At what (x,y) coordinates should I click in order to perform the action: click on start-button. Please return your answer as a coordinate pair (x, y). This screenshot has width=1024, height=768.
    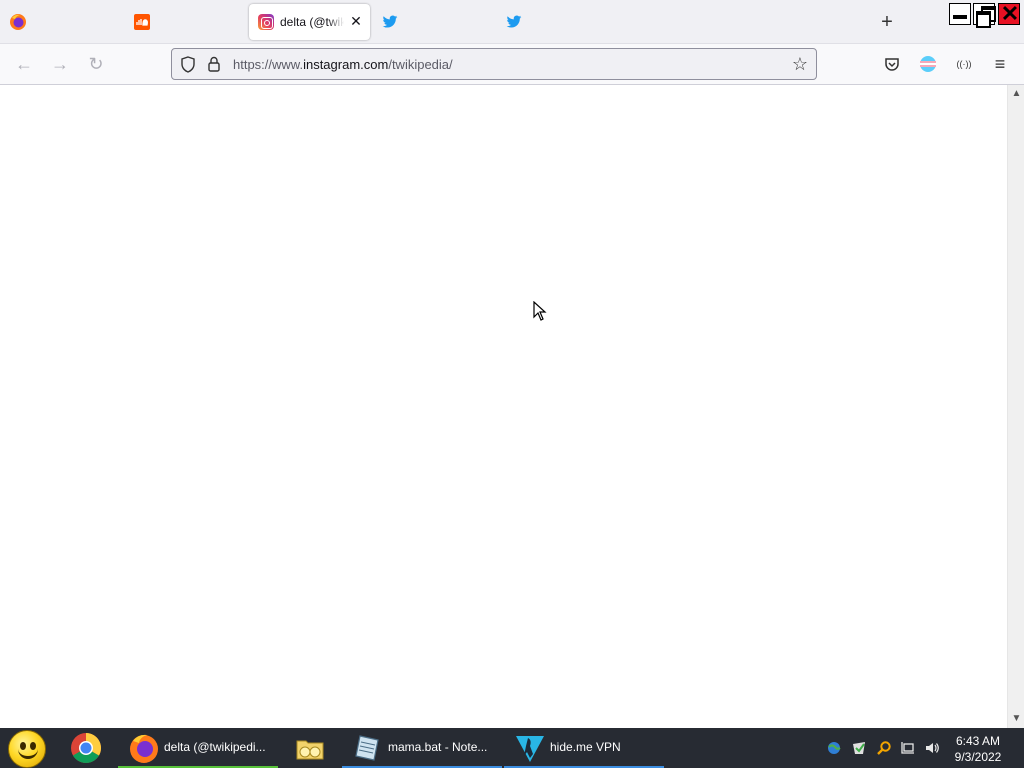
    Looking at the image, I should click on (27, 749).